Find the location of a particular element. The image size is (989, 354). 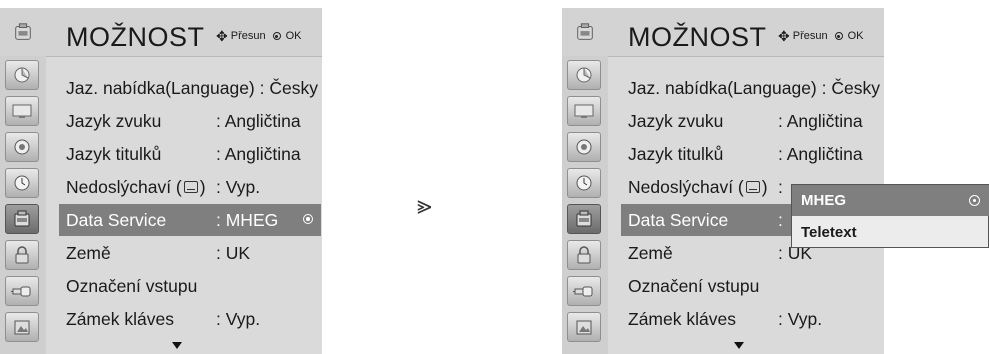

item-value: : MHEG is located at coordinates (247, 220).